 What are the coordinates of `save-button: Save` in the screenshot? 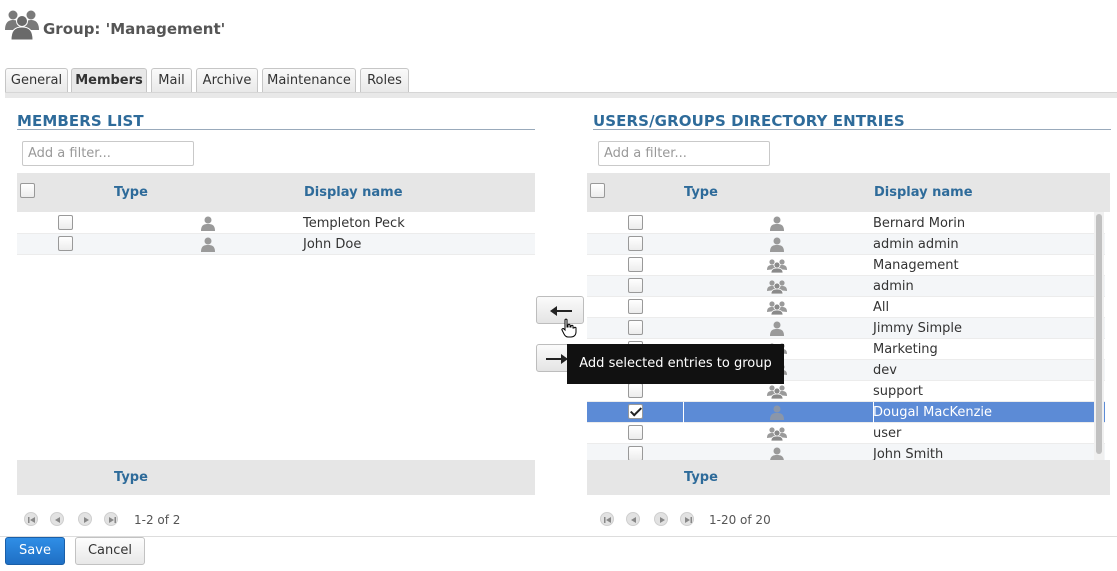 It's located at (35, 551).